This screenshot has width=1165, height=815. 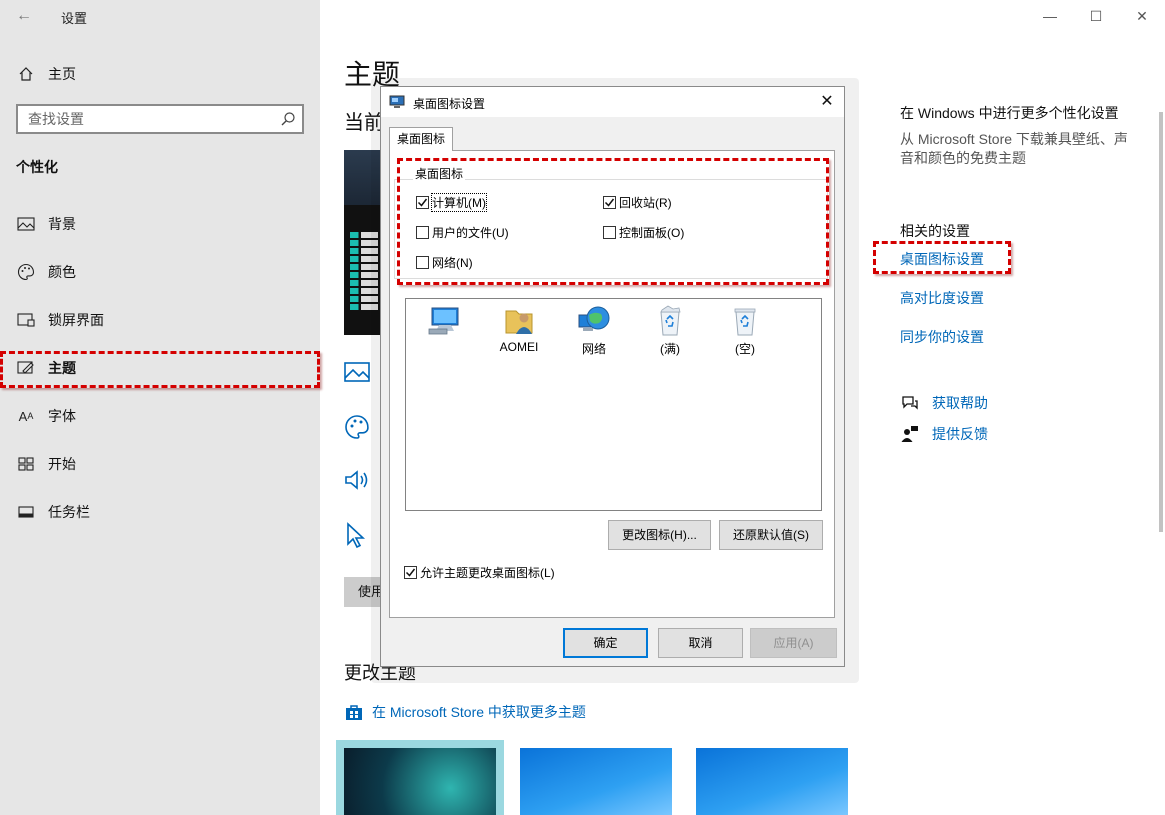 What do you see at coordinates (46, 74) in the screenshot?
I see `nav-home: 主页` at bounding box center [46, 74].